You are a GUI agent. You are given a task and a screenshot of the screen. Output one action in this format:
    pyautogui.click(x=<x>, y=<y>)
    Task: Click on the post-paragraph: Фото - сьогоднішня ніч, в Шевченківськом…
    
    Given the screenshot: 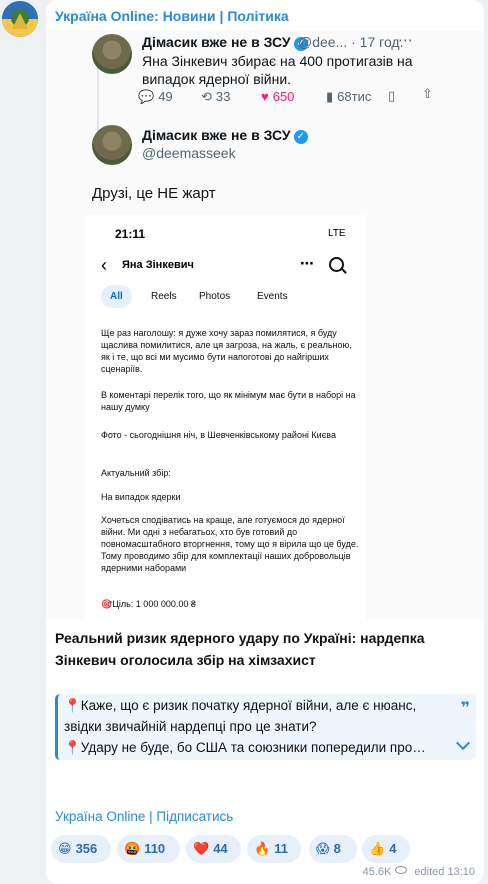 What is the action you would take?
    pyautogui.click(x=218, y=435)
    